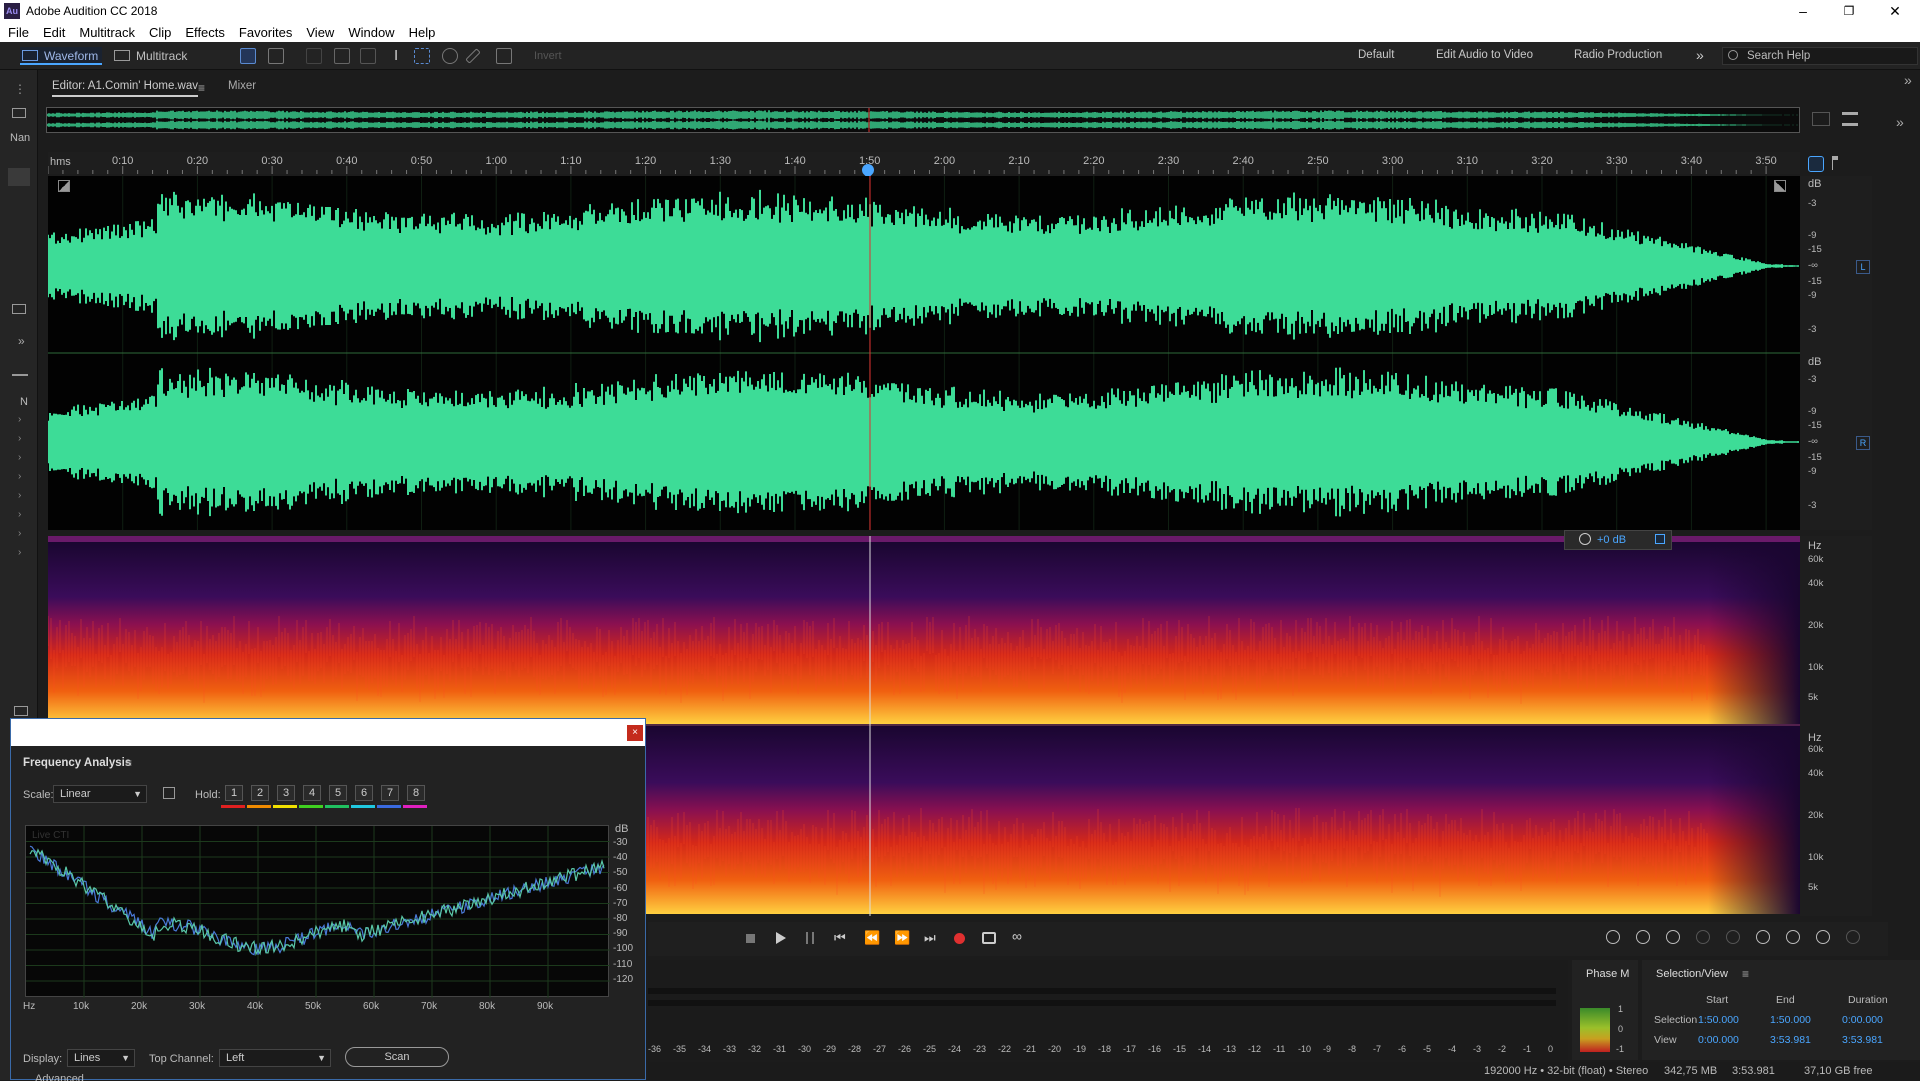 Image resolution: width=1920 pixels, height=1081 pixels. I want to click on snap-icon, so click(1816, 164).